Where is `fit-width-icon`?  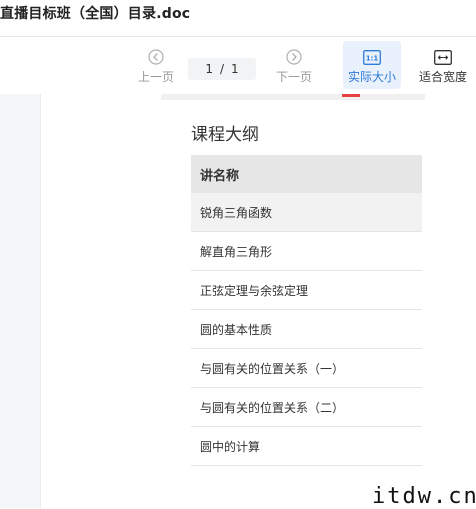 fit-width-icon is located at coordinates (443, 57).